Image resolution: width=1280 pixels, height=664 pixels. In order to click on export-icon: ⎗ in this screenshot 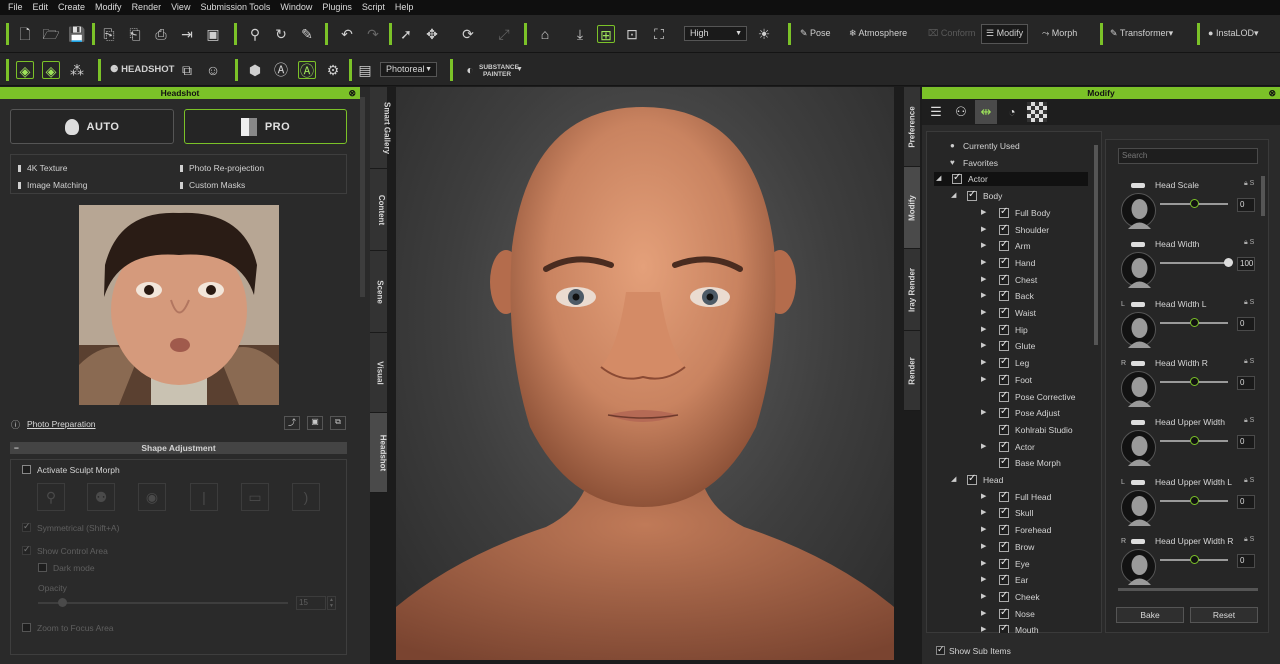, I will do `click(135, 34)`.